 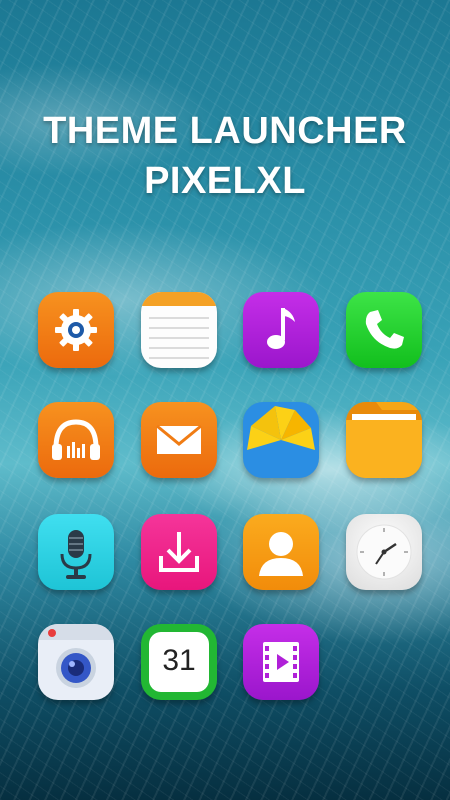 What do you see at coordinates (225, 181) in the screenshot?
I see `title-line-2: PIXELXL` at bounding box center [225, 181].